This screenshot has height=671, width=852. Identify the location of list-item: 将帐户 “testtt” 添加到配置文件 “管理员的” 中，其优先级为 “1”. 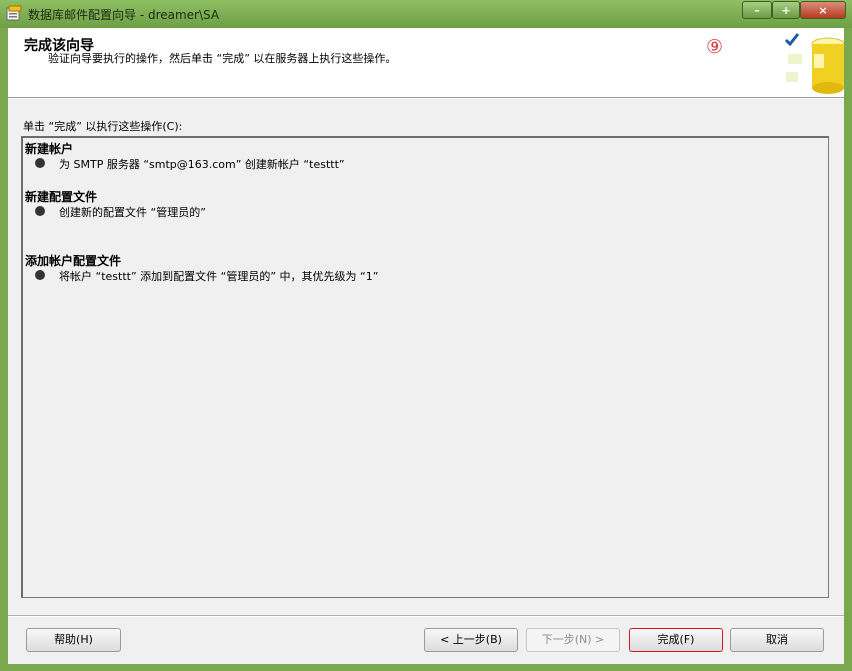
(219, 276).